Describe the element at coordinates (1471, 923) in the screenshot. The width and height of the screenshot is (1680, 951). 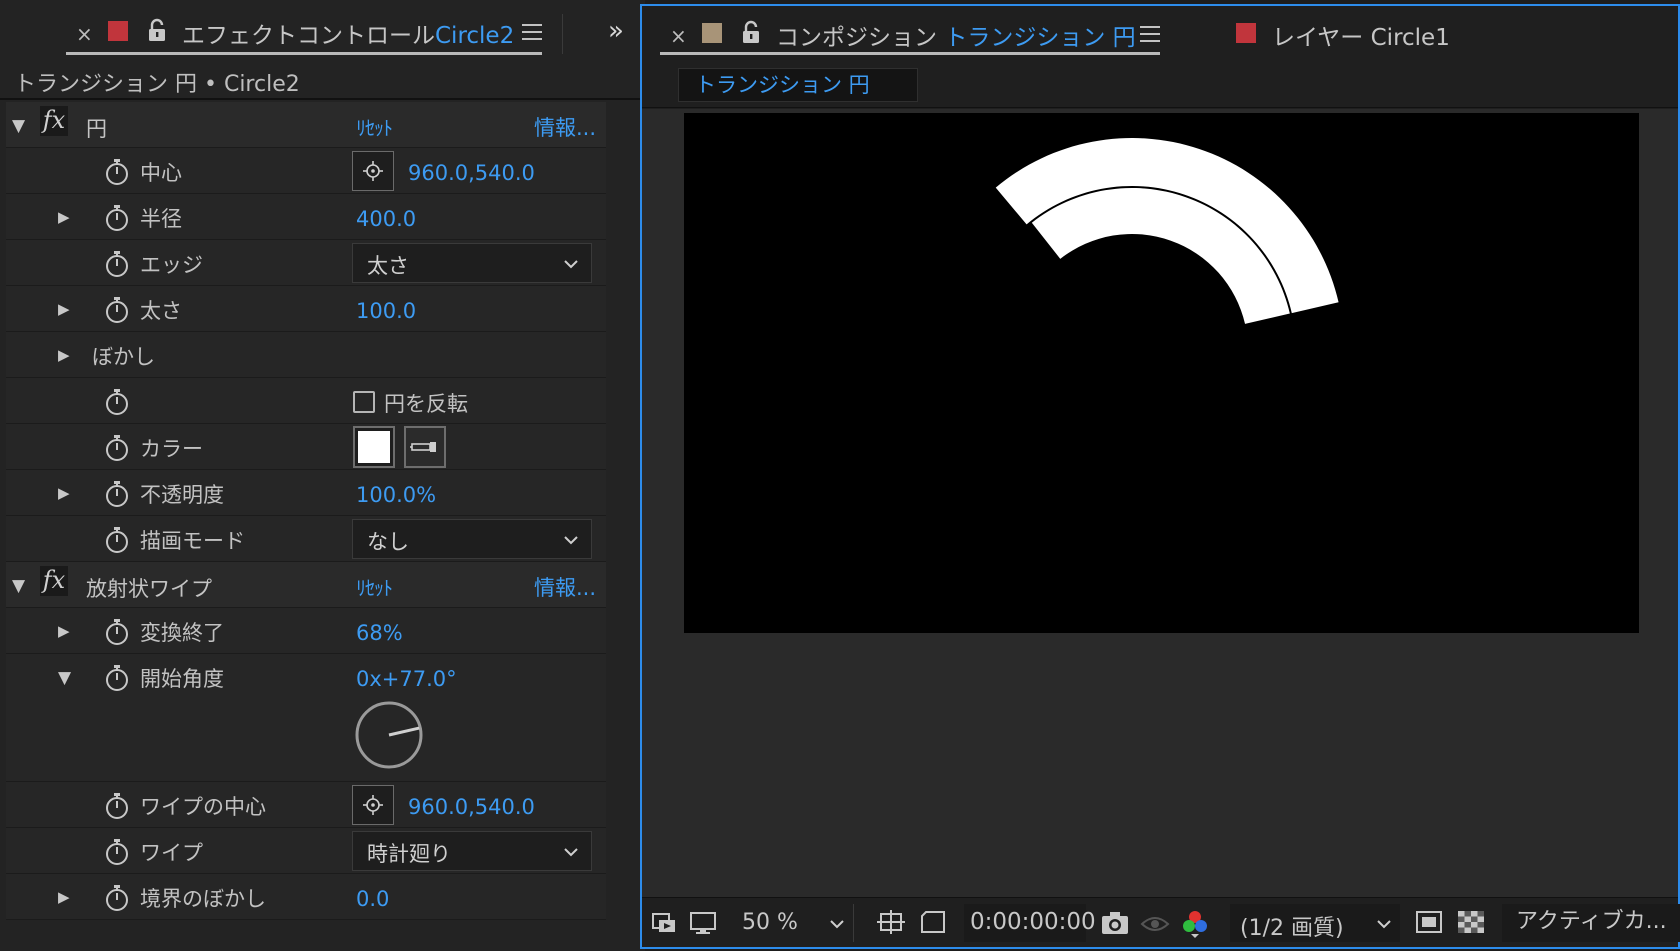
I see `transparency-grid-icon` at that location.